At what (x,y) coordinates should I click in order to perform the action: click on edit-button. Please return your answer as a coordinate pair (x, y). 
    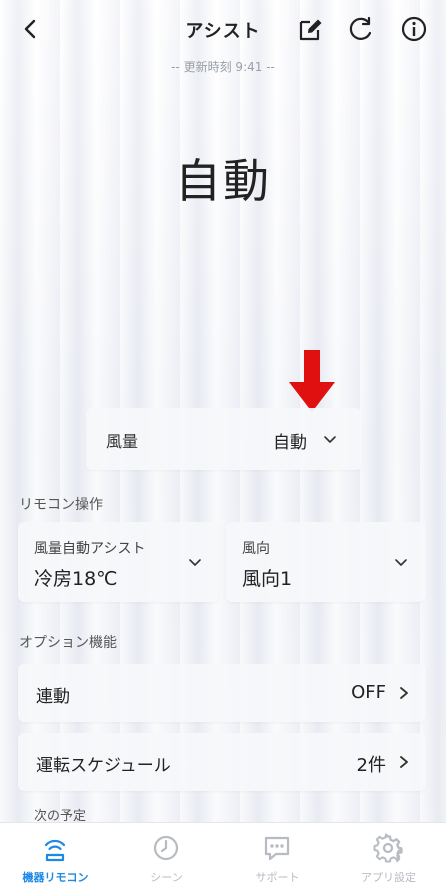
    Looking at the image, I should click on (311, 29).